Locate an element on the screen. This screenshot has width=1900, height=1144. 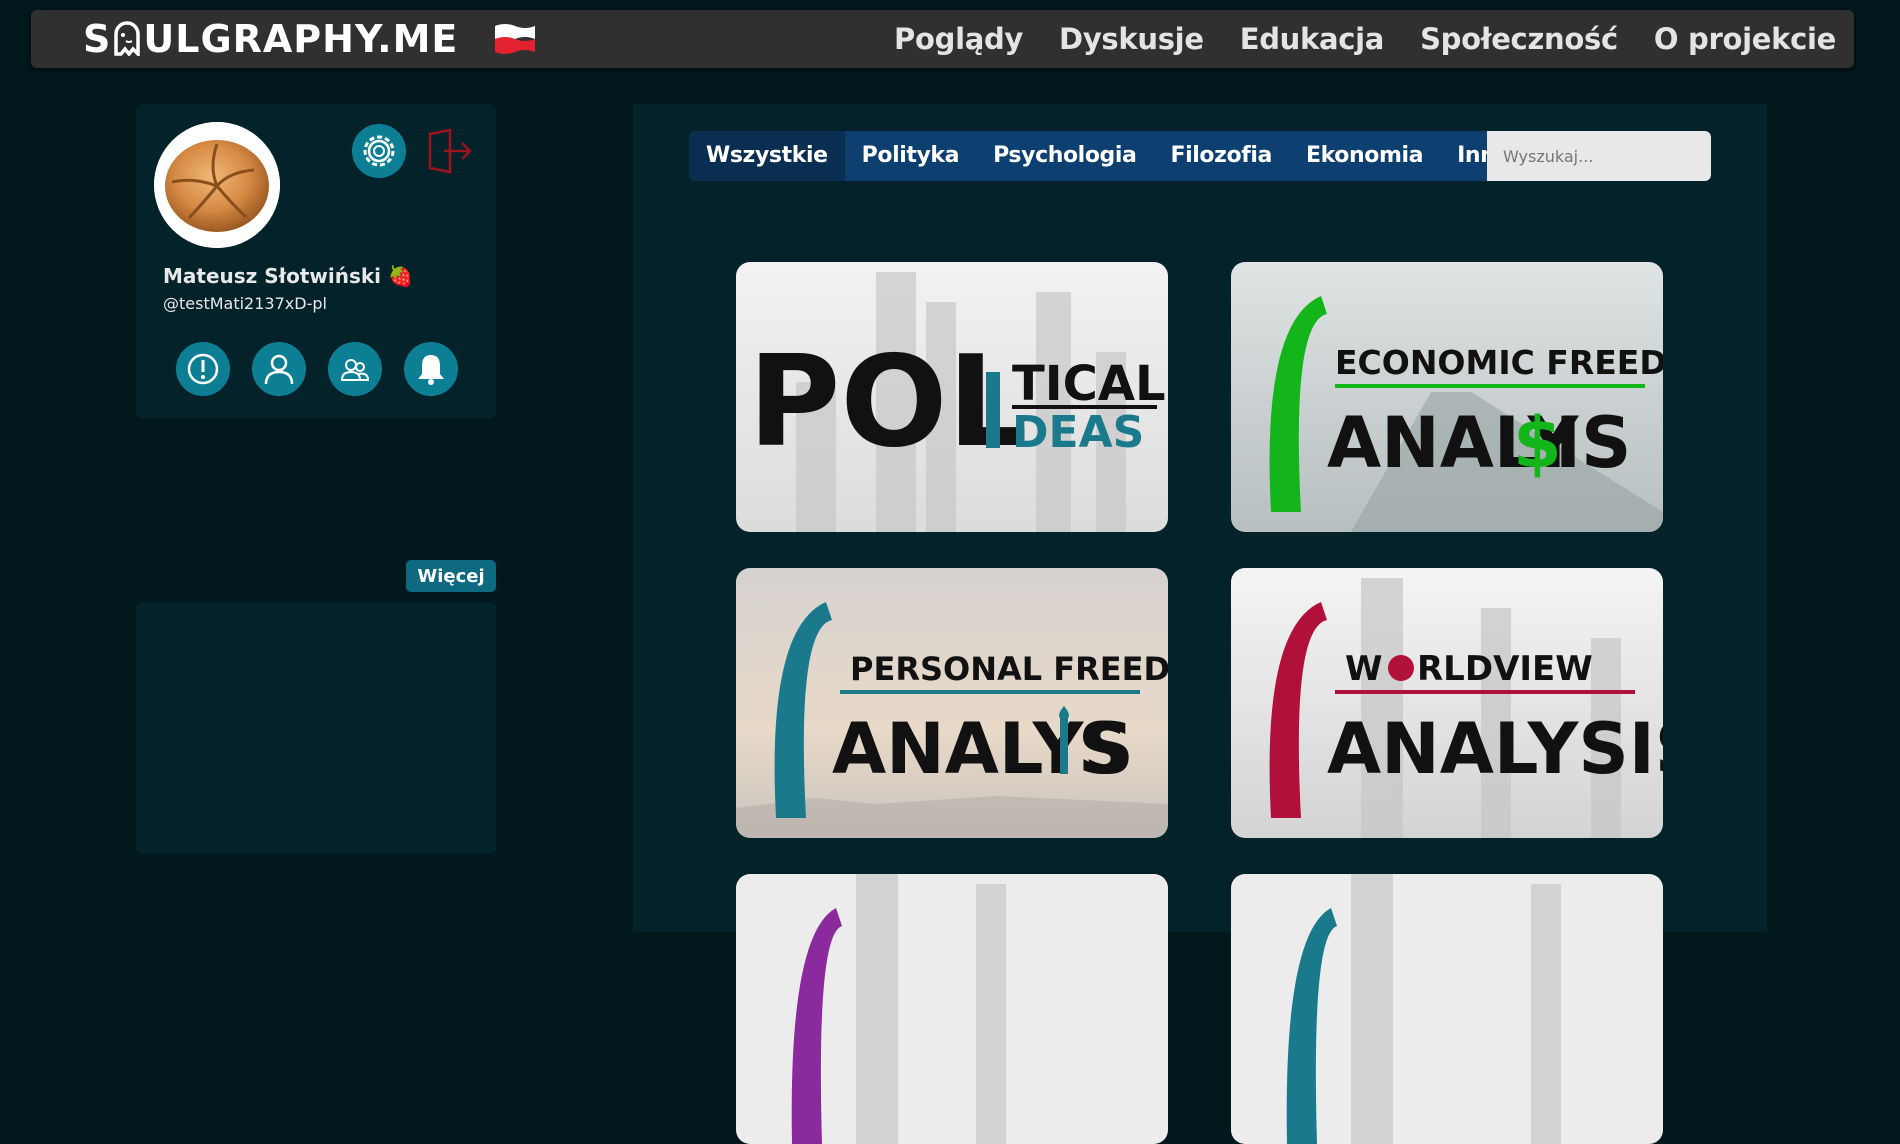
user-icon is located at coordinates (279, 369).